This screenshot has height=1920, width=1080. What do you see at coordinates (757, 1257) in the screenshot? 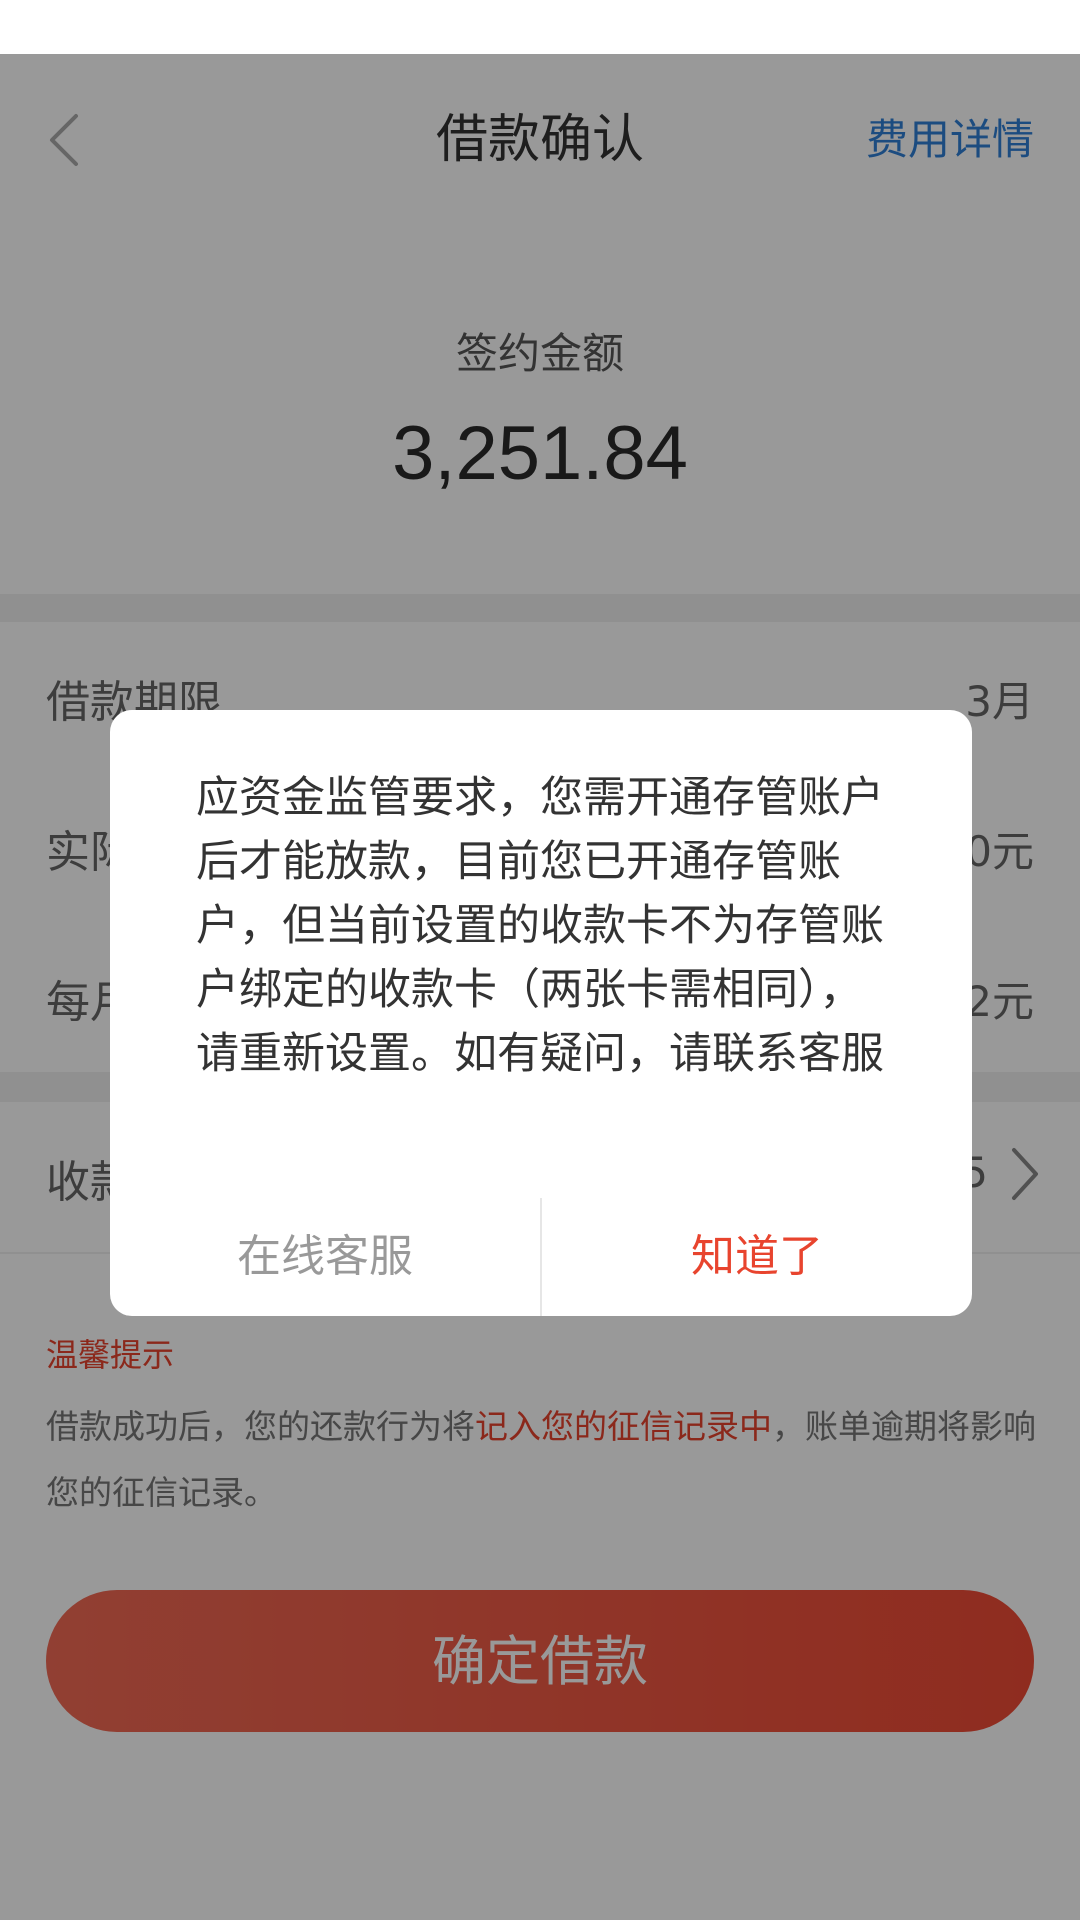
I see `got-it-button: 知道了` at bounding box center [757, 1257].